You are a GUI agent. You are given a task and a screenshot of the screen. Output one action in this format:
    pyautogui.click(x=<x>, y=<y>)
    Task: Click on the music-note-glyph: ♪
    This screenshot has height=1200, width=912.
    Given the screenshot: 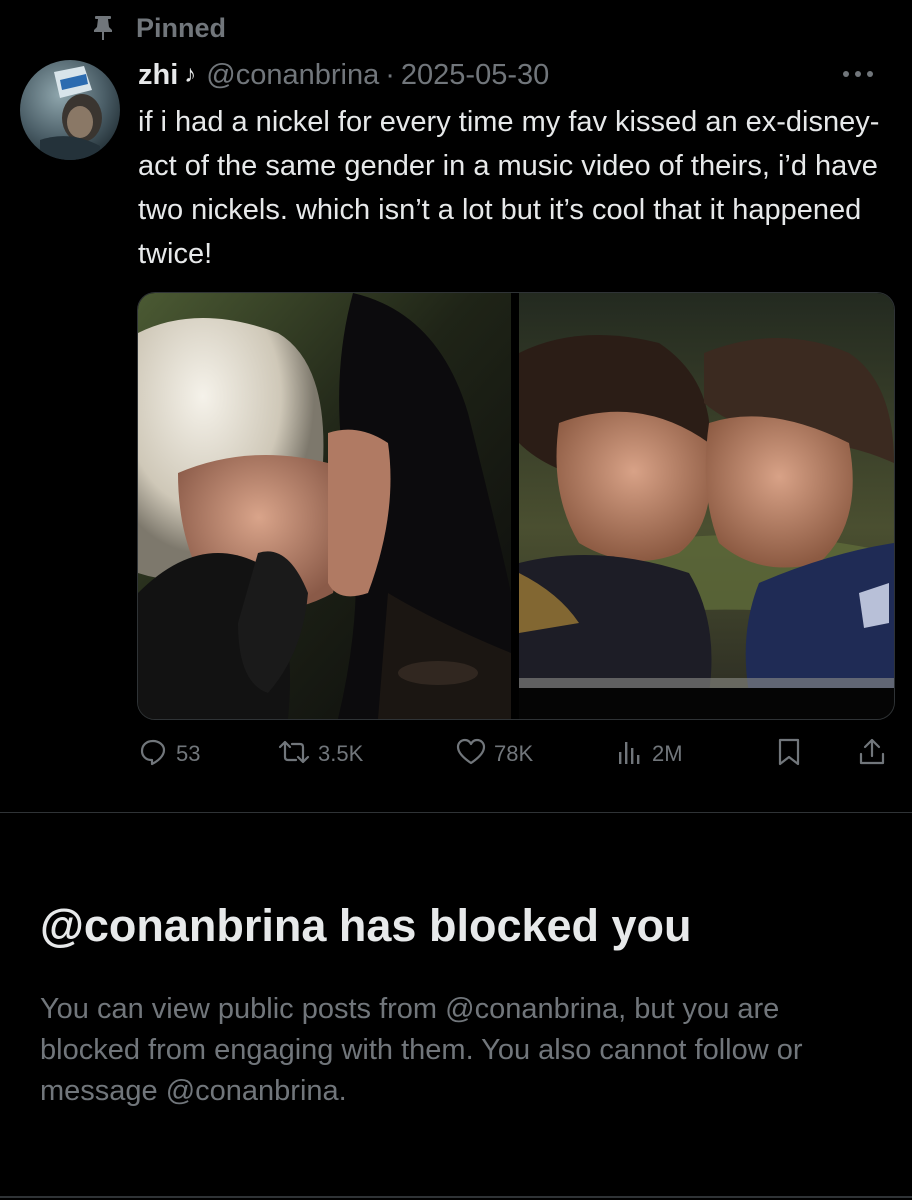 What is the action you would take?
    pyautogui.click(x=190, y=74)
    